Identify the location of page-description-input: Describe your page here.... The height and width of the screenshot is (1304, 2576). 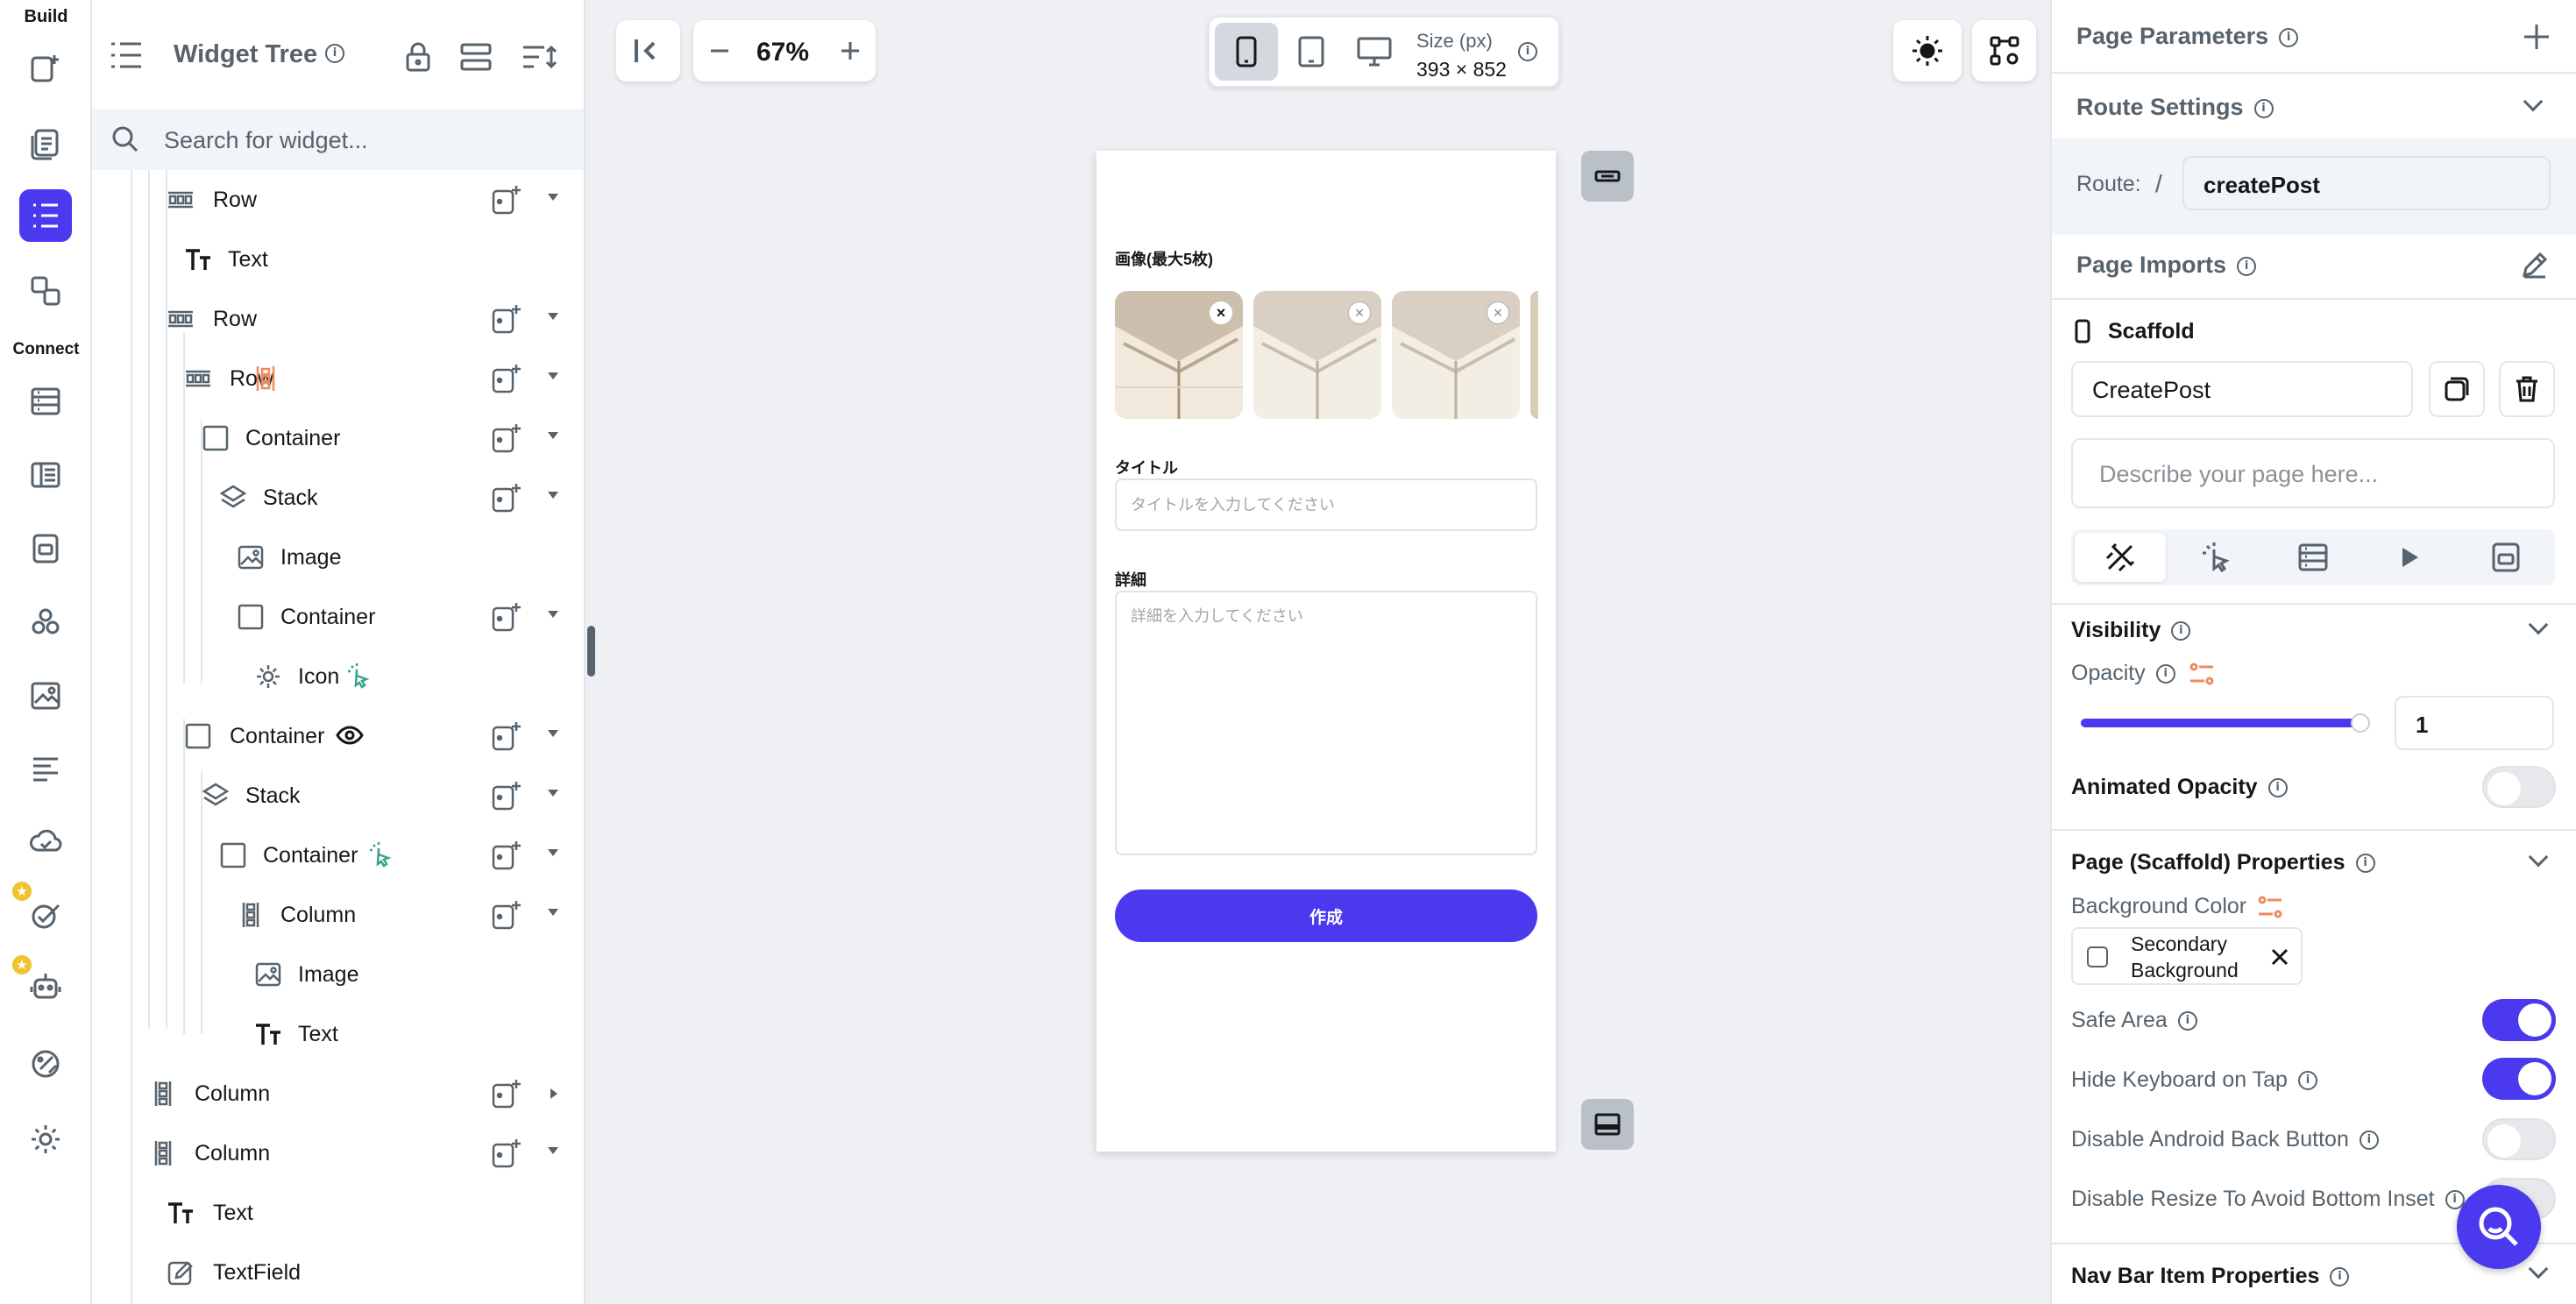
(2313, 473).